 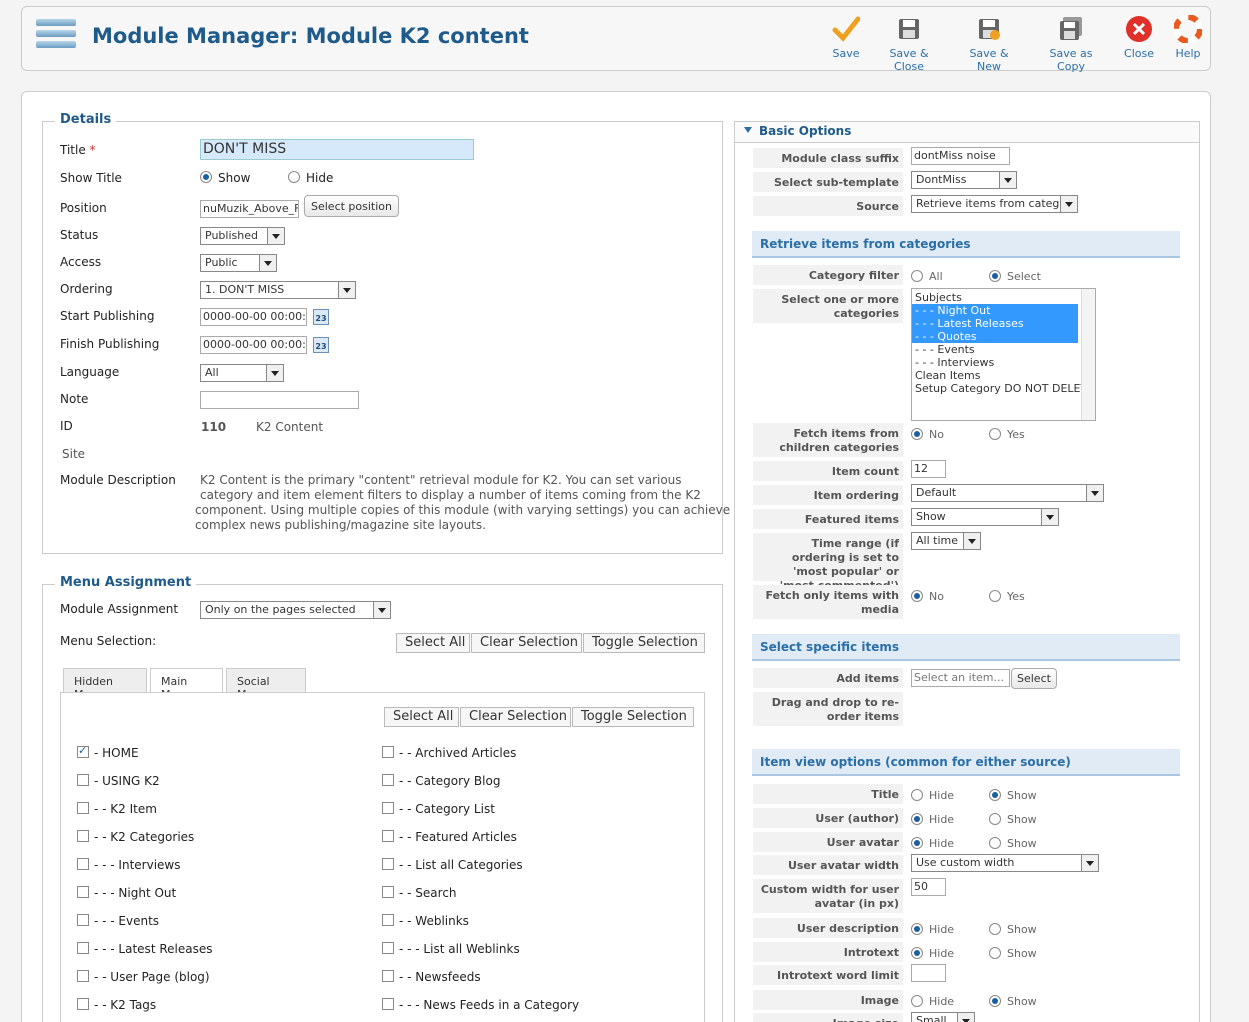 What do you see at coordinates (936, 276) in the screenshot?
I see `all-label: All` at bounding box center [936, 276].